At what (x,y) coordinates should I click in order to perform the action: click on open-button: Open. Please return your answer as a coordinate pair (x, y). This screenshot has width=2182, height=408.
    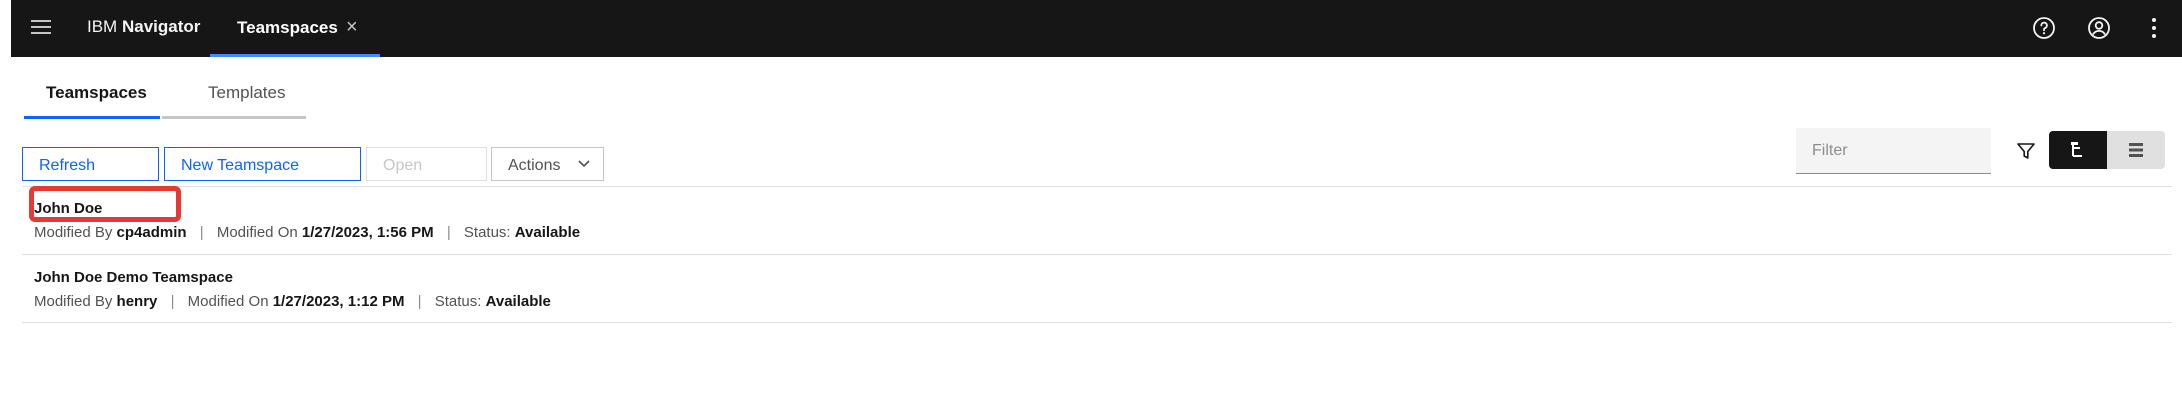
    Looking at the image, I should click on (426, 164).